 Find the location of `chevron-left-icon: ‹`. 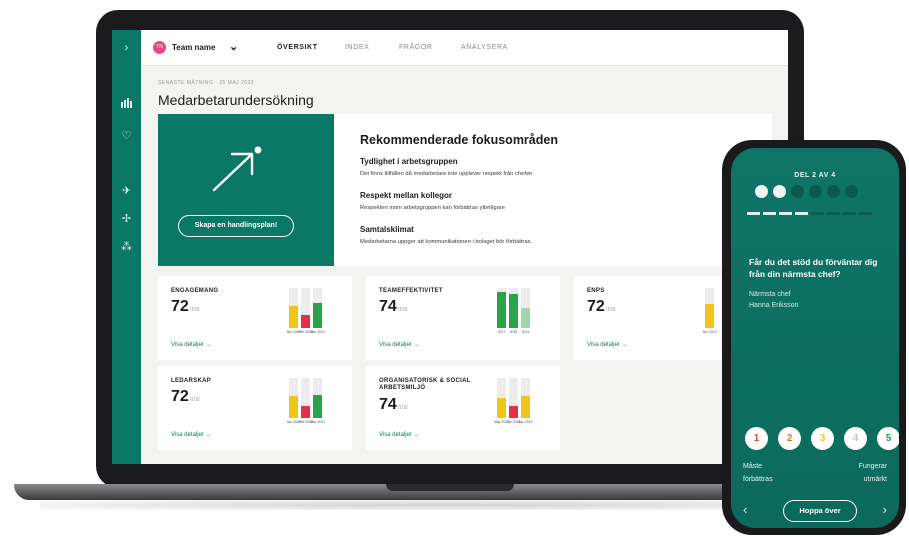

chevron-left-icon: ‹ is located at coordinates (745, 509).